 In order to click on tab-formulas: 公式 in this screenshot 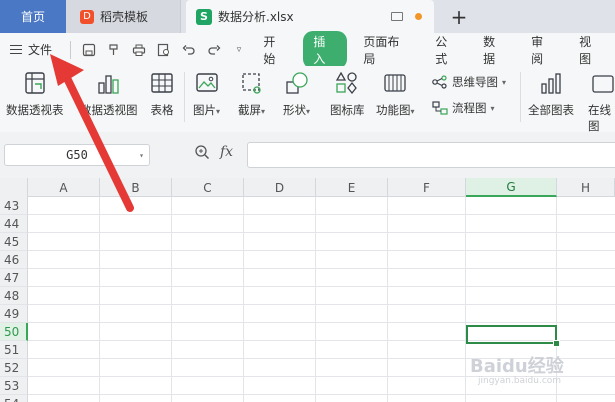, I will do `click(447, 50)`.